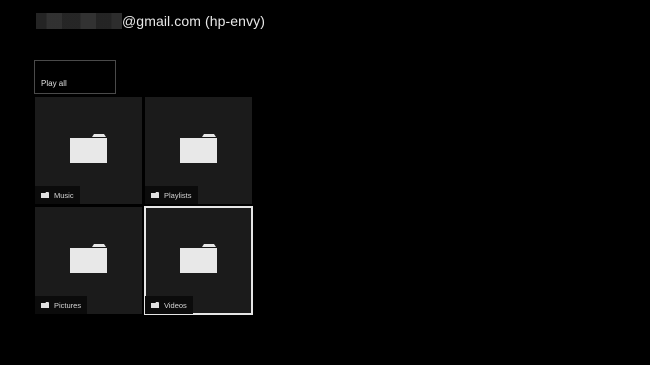 The width and height of the screenshot is (650, 365). I want to click on redacted-email-prefix, so click(79, 21).